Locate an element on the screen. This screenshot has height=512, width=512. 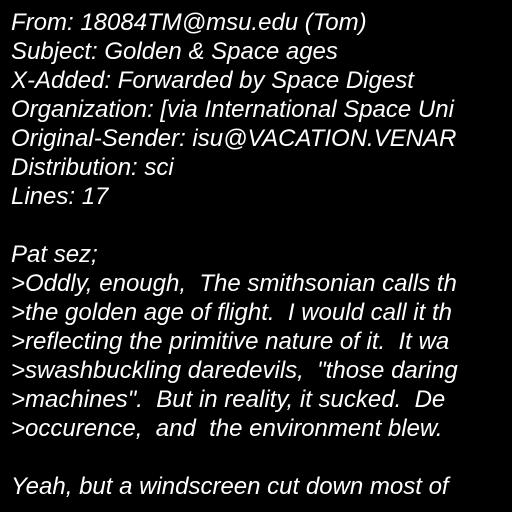
body-intro: Pat sez; is located at coordinates (54, 254).